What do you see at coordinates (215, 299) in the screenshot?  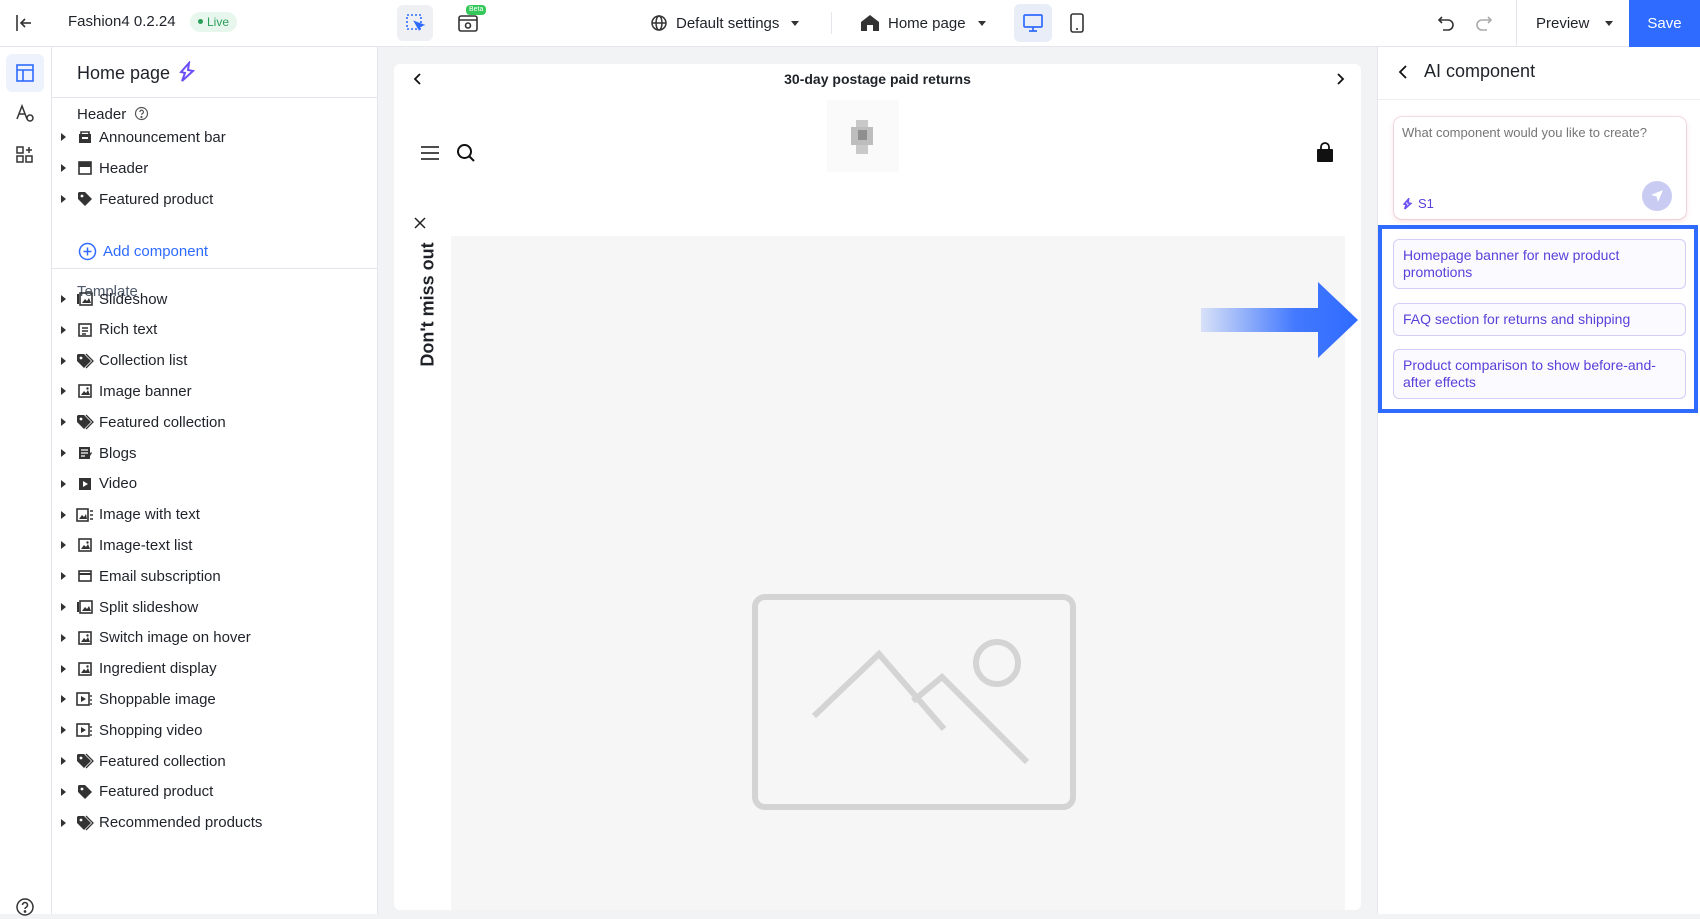 I see `component-row: Slideshow` at bounding box center [215, 299].